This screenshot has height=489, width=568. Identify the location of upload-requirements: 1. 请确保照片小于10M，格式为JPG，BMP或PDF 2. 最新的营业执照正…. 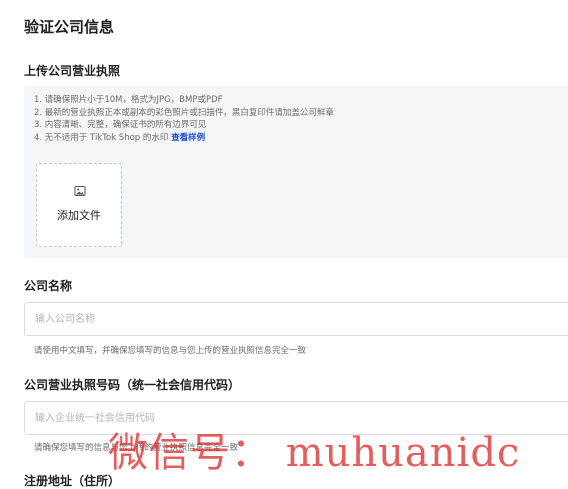
(184, 119).